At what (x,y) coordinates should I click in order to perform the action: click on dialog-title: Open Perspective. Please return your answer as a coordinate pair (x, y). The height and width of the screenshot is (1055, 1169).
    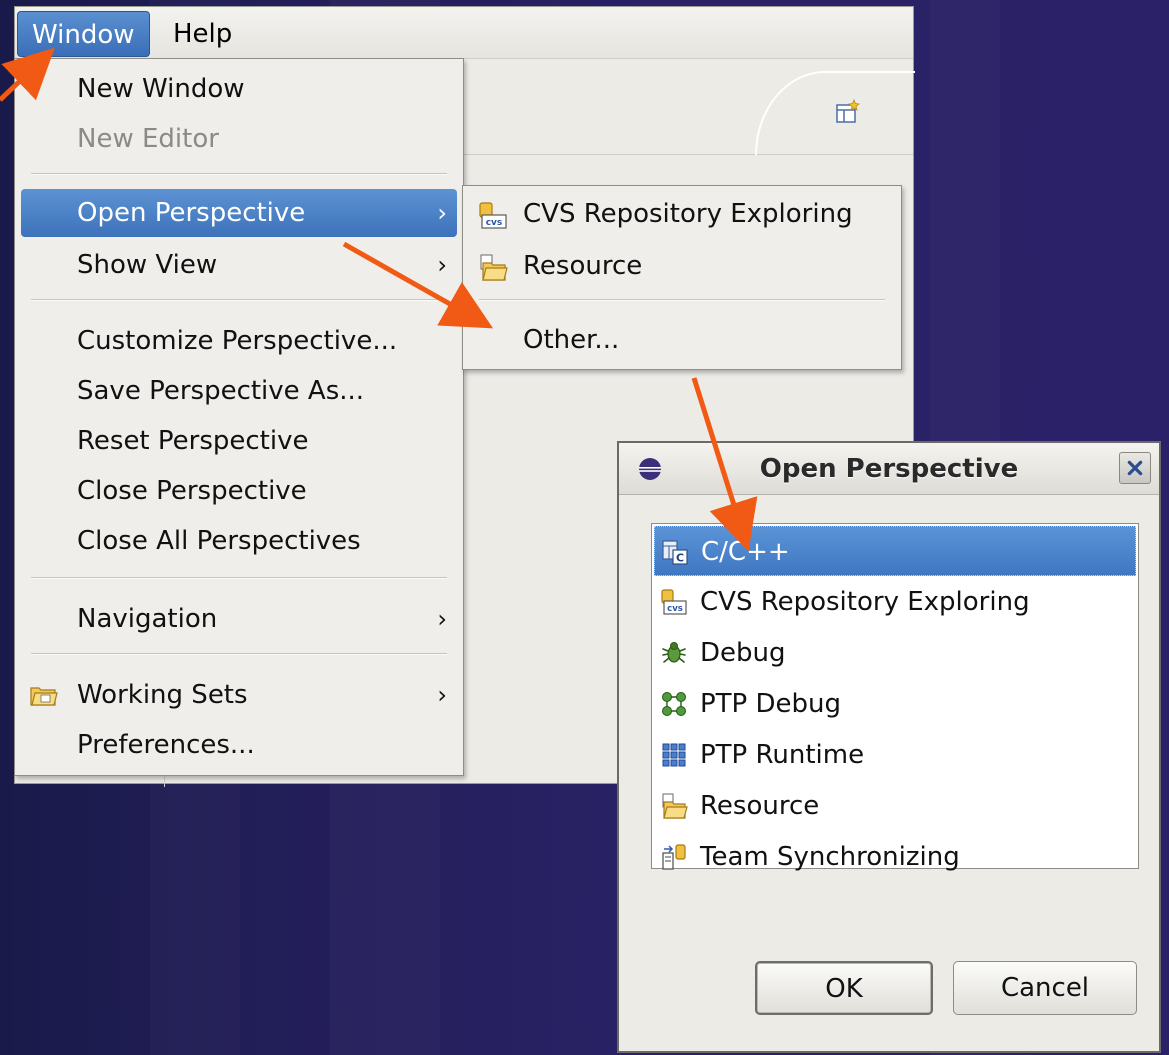
    Looking at the image, I should click on (889, 469).